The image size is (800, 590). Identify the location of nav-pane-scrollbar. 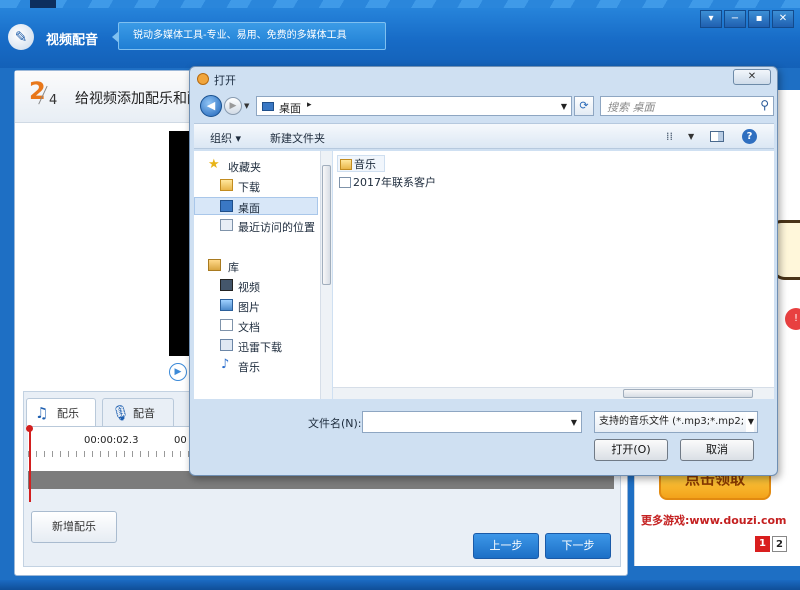
(326, 275).